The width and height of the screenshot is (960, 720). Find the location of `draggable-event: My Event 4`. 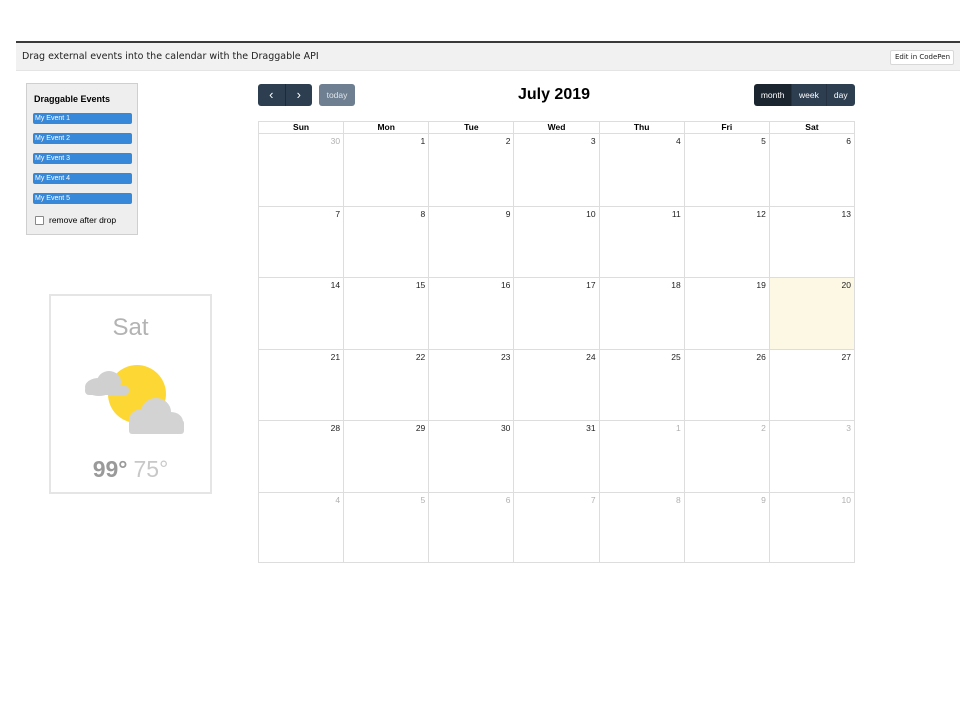

draggable-event: My Event 4 is located at coordinates (82, 178).